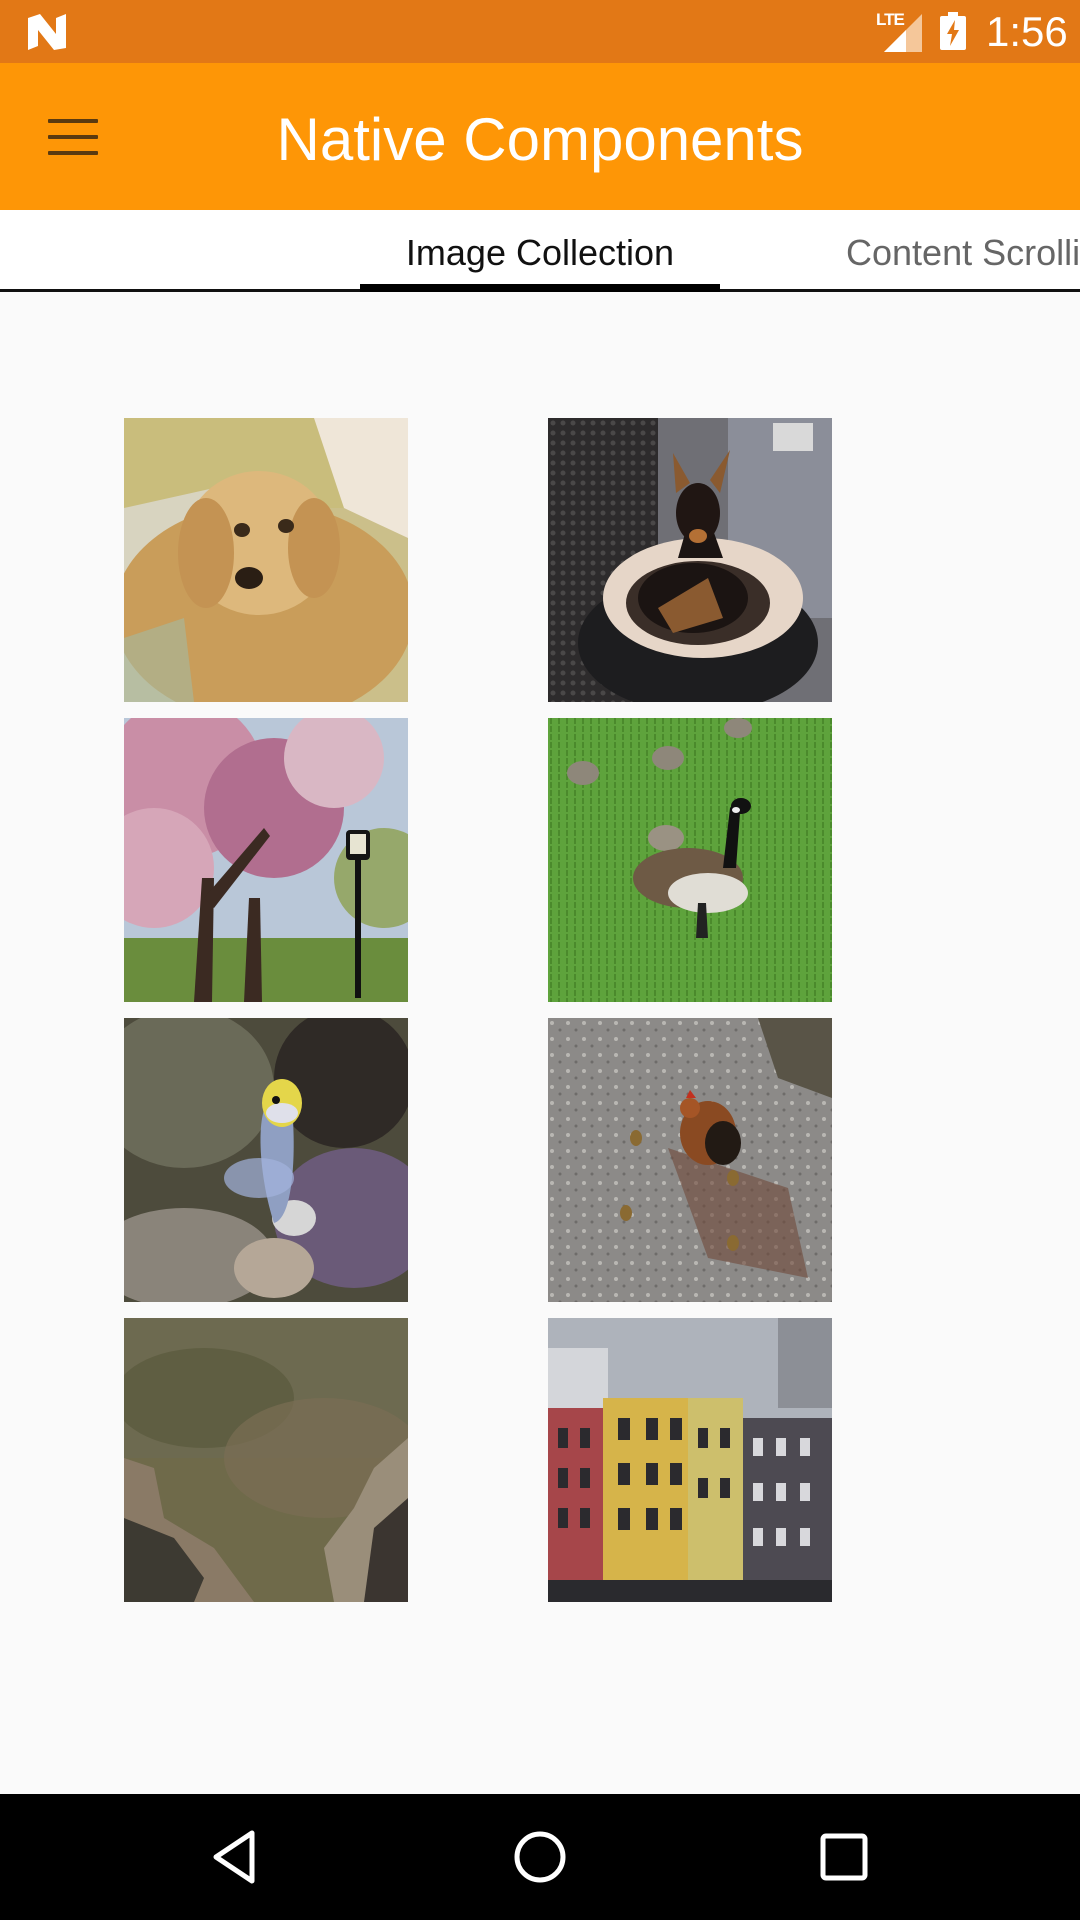 This screenshot has height=1920, width=1080. I want to click on notification-n-icon, so click(47, 32).